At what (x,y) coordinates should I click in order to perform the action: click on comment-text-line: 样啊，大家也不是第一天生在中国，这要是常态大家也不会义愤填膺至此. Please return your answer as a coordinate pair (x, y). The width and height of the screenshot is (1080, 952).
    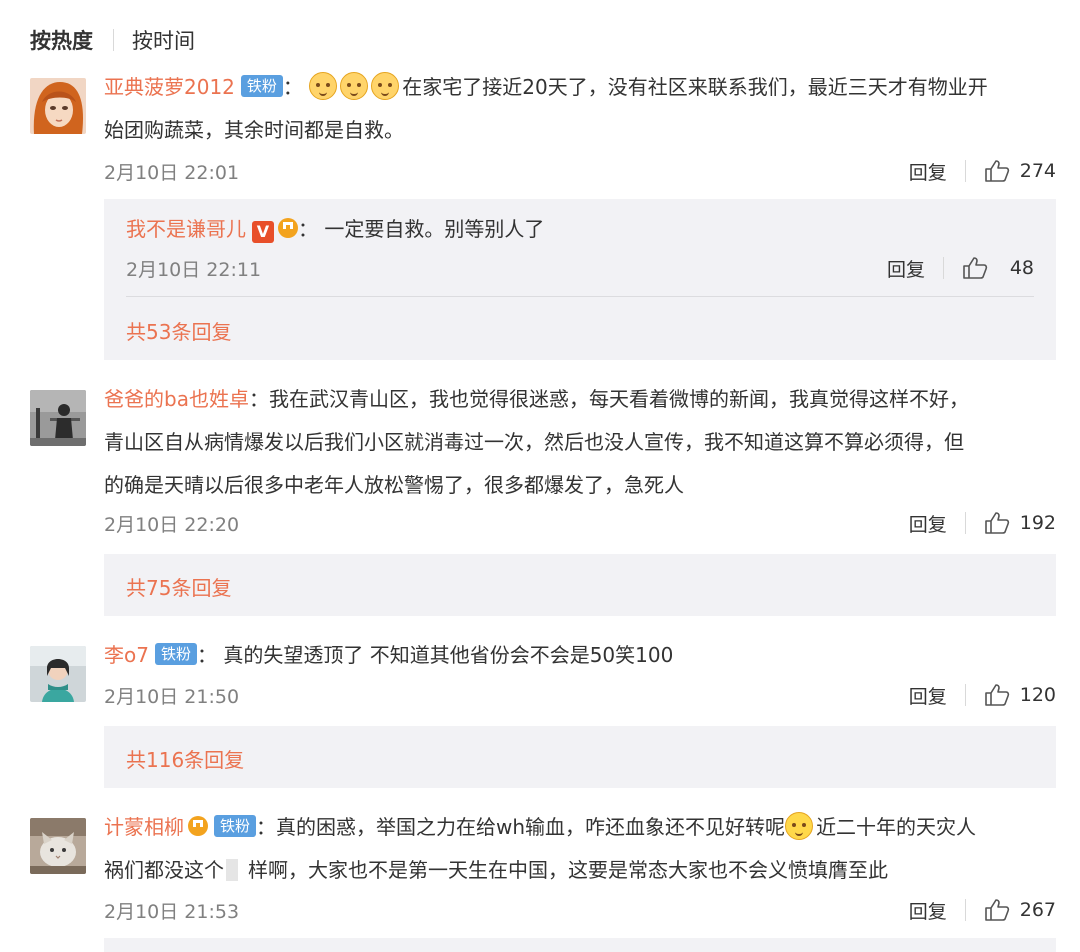
    Looking at the image, I should click on (568, 870).